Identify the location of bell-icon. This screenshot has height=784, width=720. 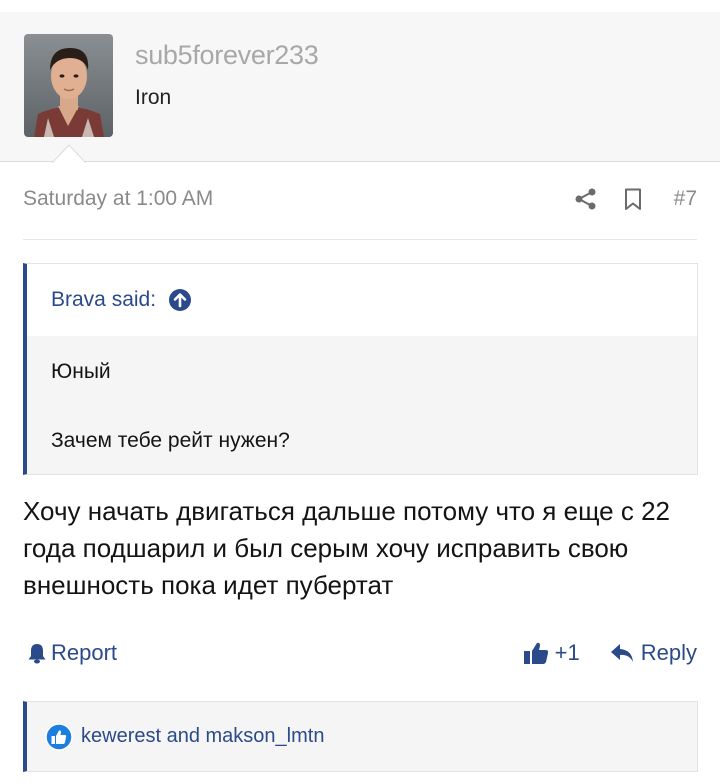
(37, 654).